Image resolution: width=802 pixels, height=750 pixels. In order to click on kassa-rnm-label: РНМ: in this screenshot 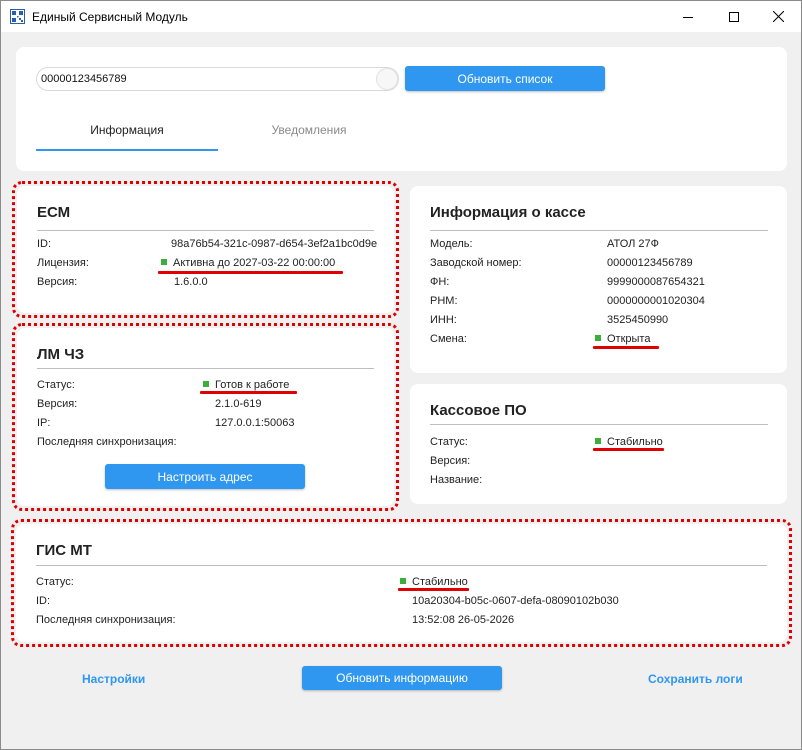, I will do `click(444, 301)`.